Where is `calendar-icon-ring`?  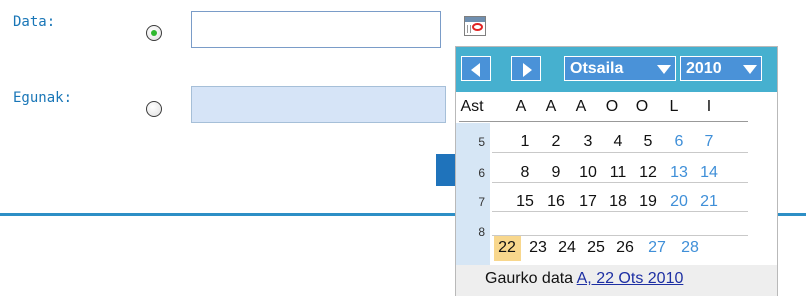 calendar-icon-ring is located at coordinates (477, 27).